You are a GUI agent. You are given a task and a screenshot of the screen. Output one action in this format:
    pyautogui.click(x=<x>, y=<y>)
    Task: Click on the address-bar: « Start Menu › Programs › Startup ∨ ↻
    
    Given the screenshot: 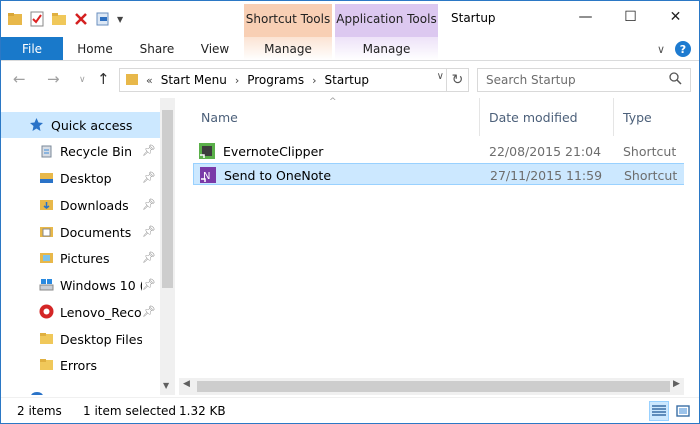 What is the action you would take?
    pyautogui.click(x=294, y=80)
    